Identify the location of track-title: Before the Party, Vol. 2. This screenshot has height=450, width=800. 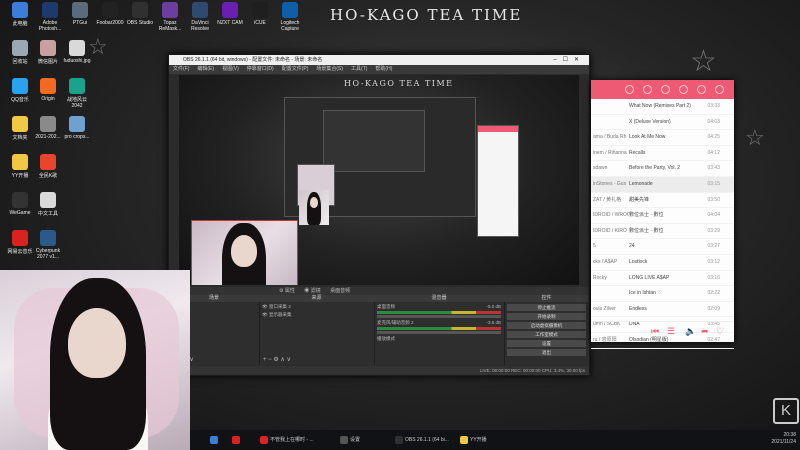
(655, 168).